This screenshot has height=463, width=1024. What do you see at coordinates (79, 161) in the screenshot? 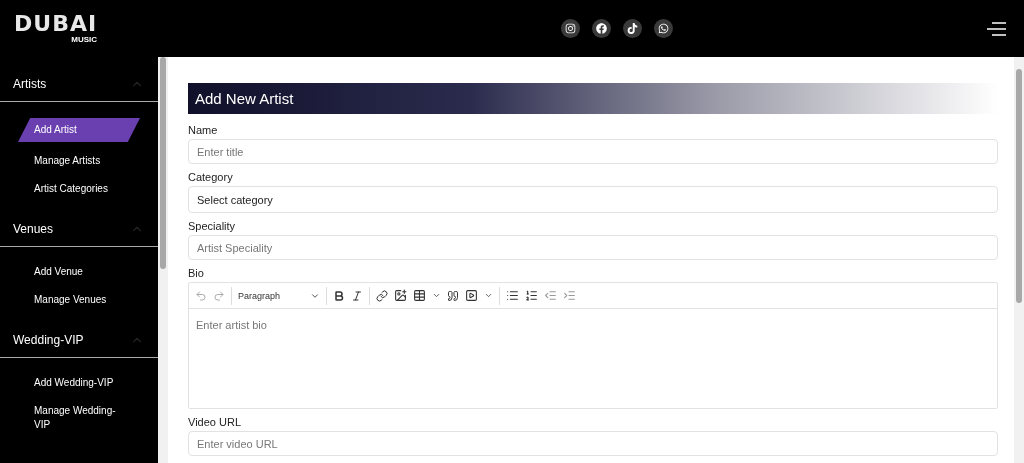
I see `sidebar-item: Manage Artists` at bounding box center [79, 161].